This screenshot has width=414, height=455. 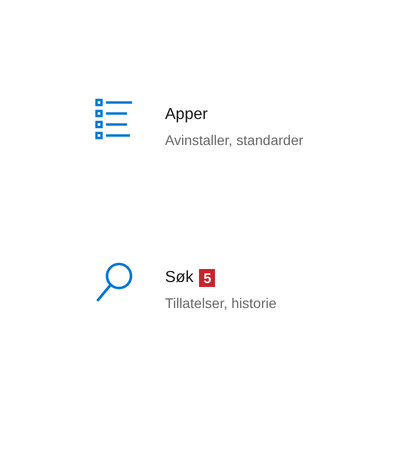 I want to click on item-description: Tillatelser, historie, so click(x=221, y=303).